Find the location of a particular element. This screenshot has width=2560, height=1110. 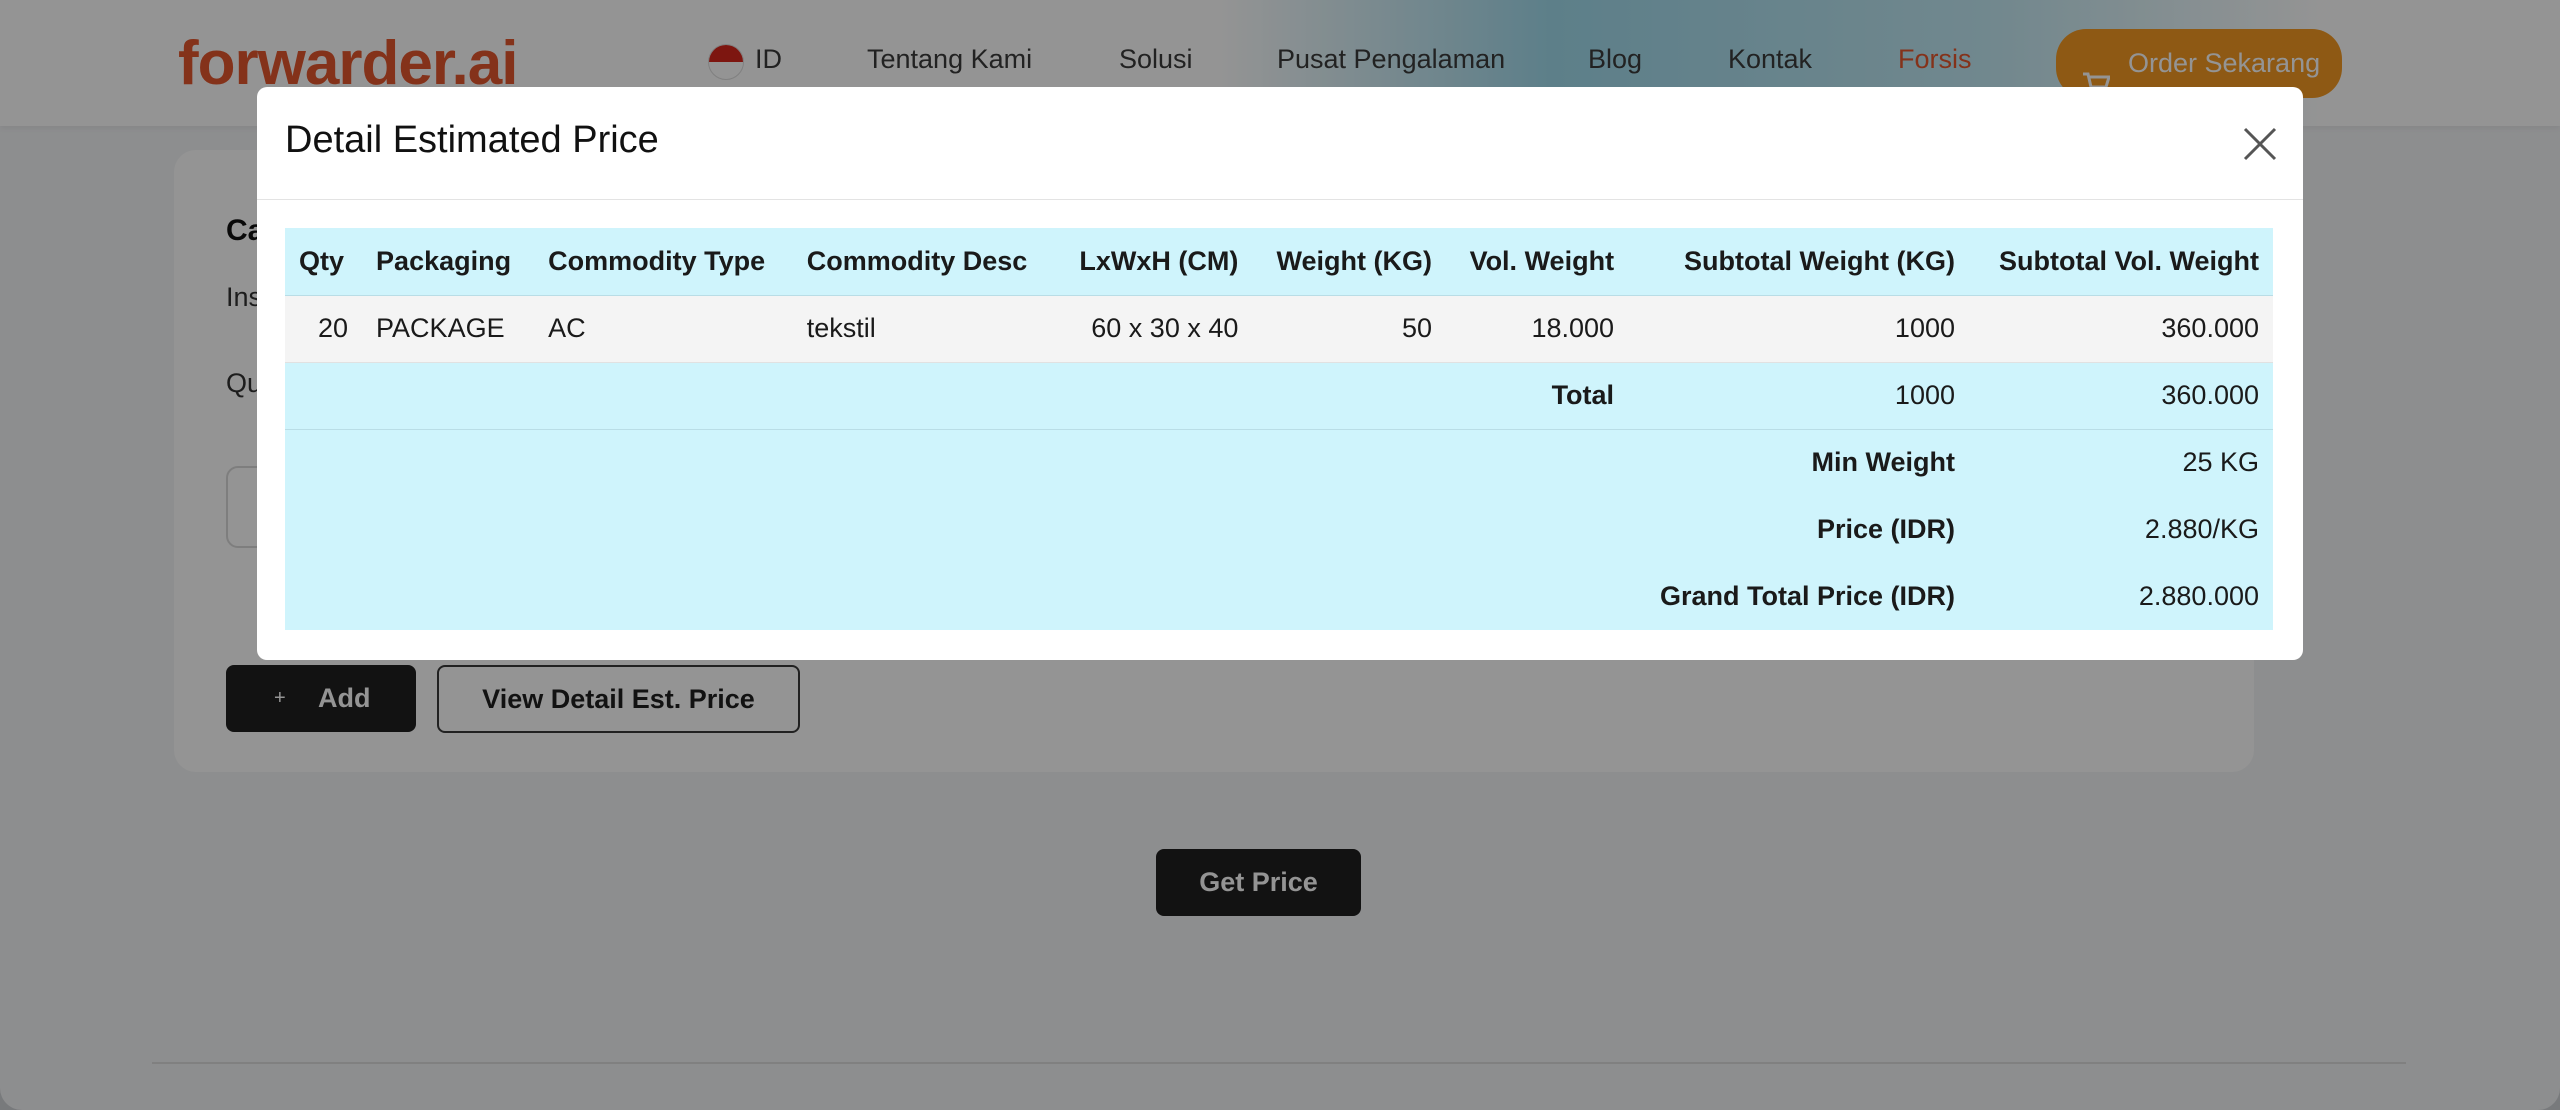

cell-subtotal-weight: 1000 is located at coordinates (1798, 329).